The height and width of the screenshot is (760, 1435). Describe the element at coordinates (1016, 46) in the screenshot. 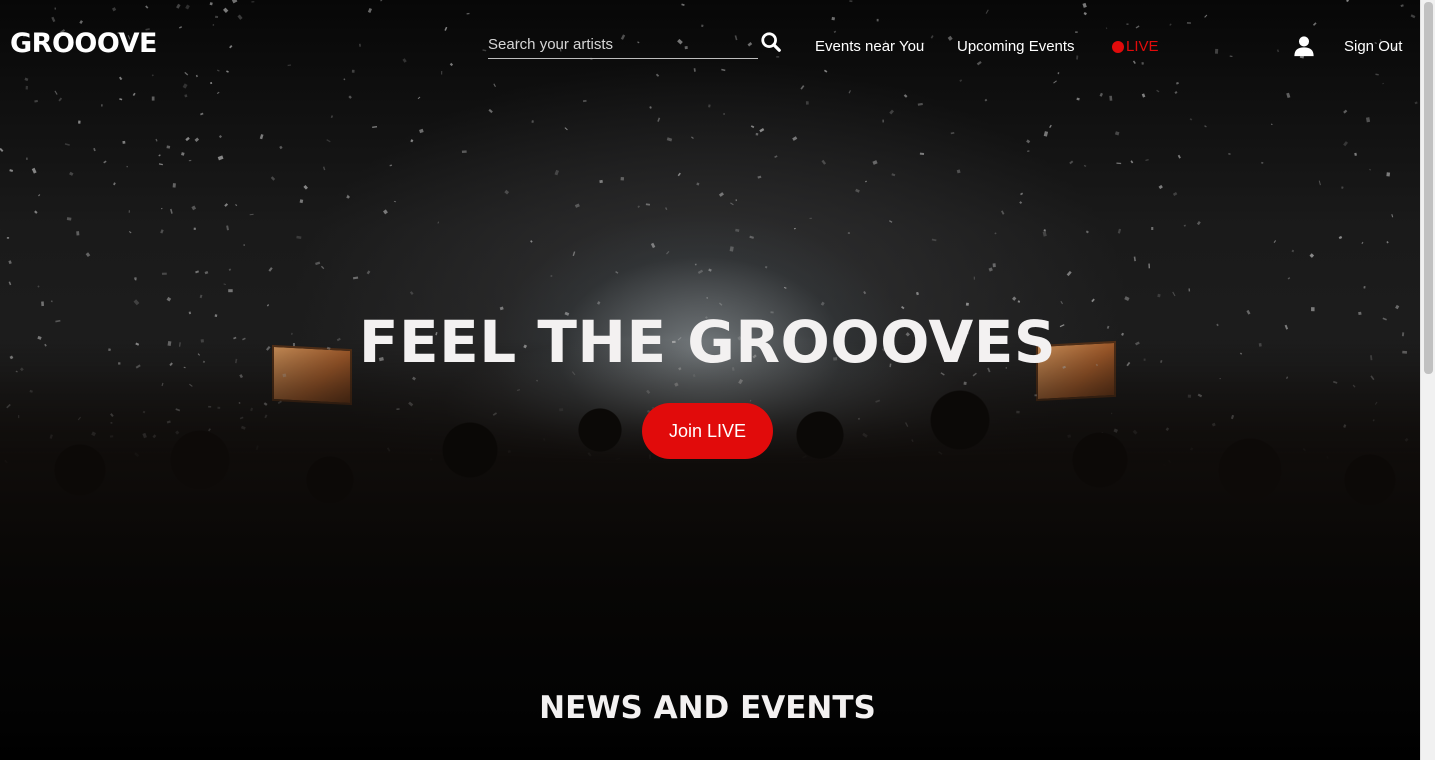

I see `nav-upcoming-events: Upcoming Events` at that location.